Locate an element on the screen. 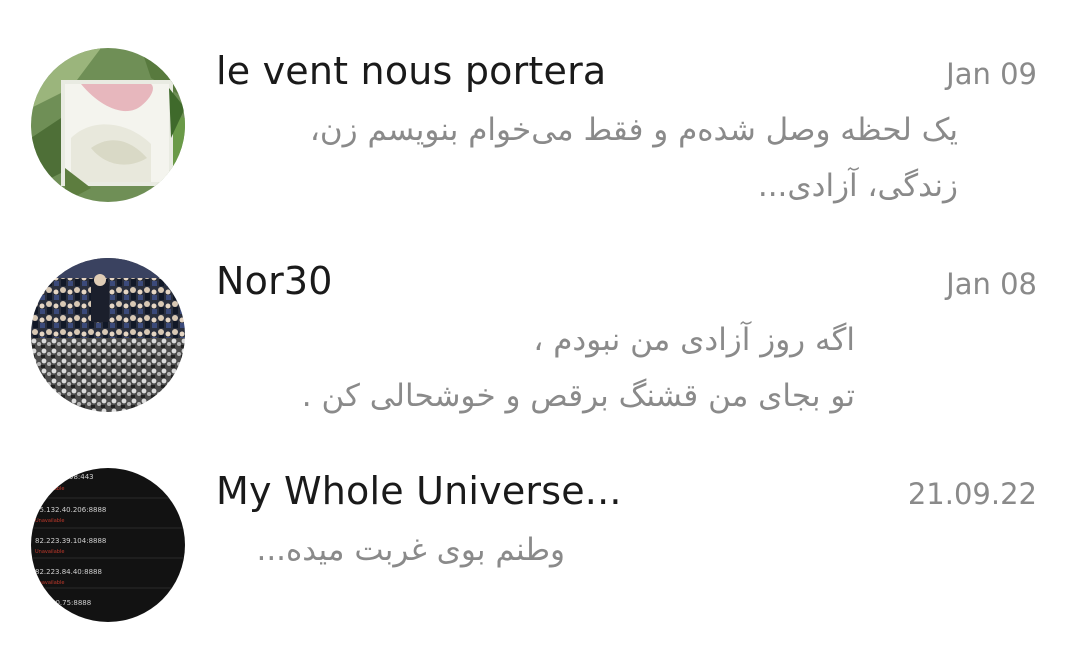 The width and height of the screenshot is (1073, 648). avatar-text-line: 82.223.39.104:8888 is located at coordinates (70, 541).